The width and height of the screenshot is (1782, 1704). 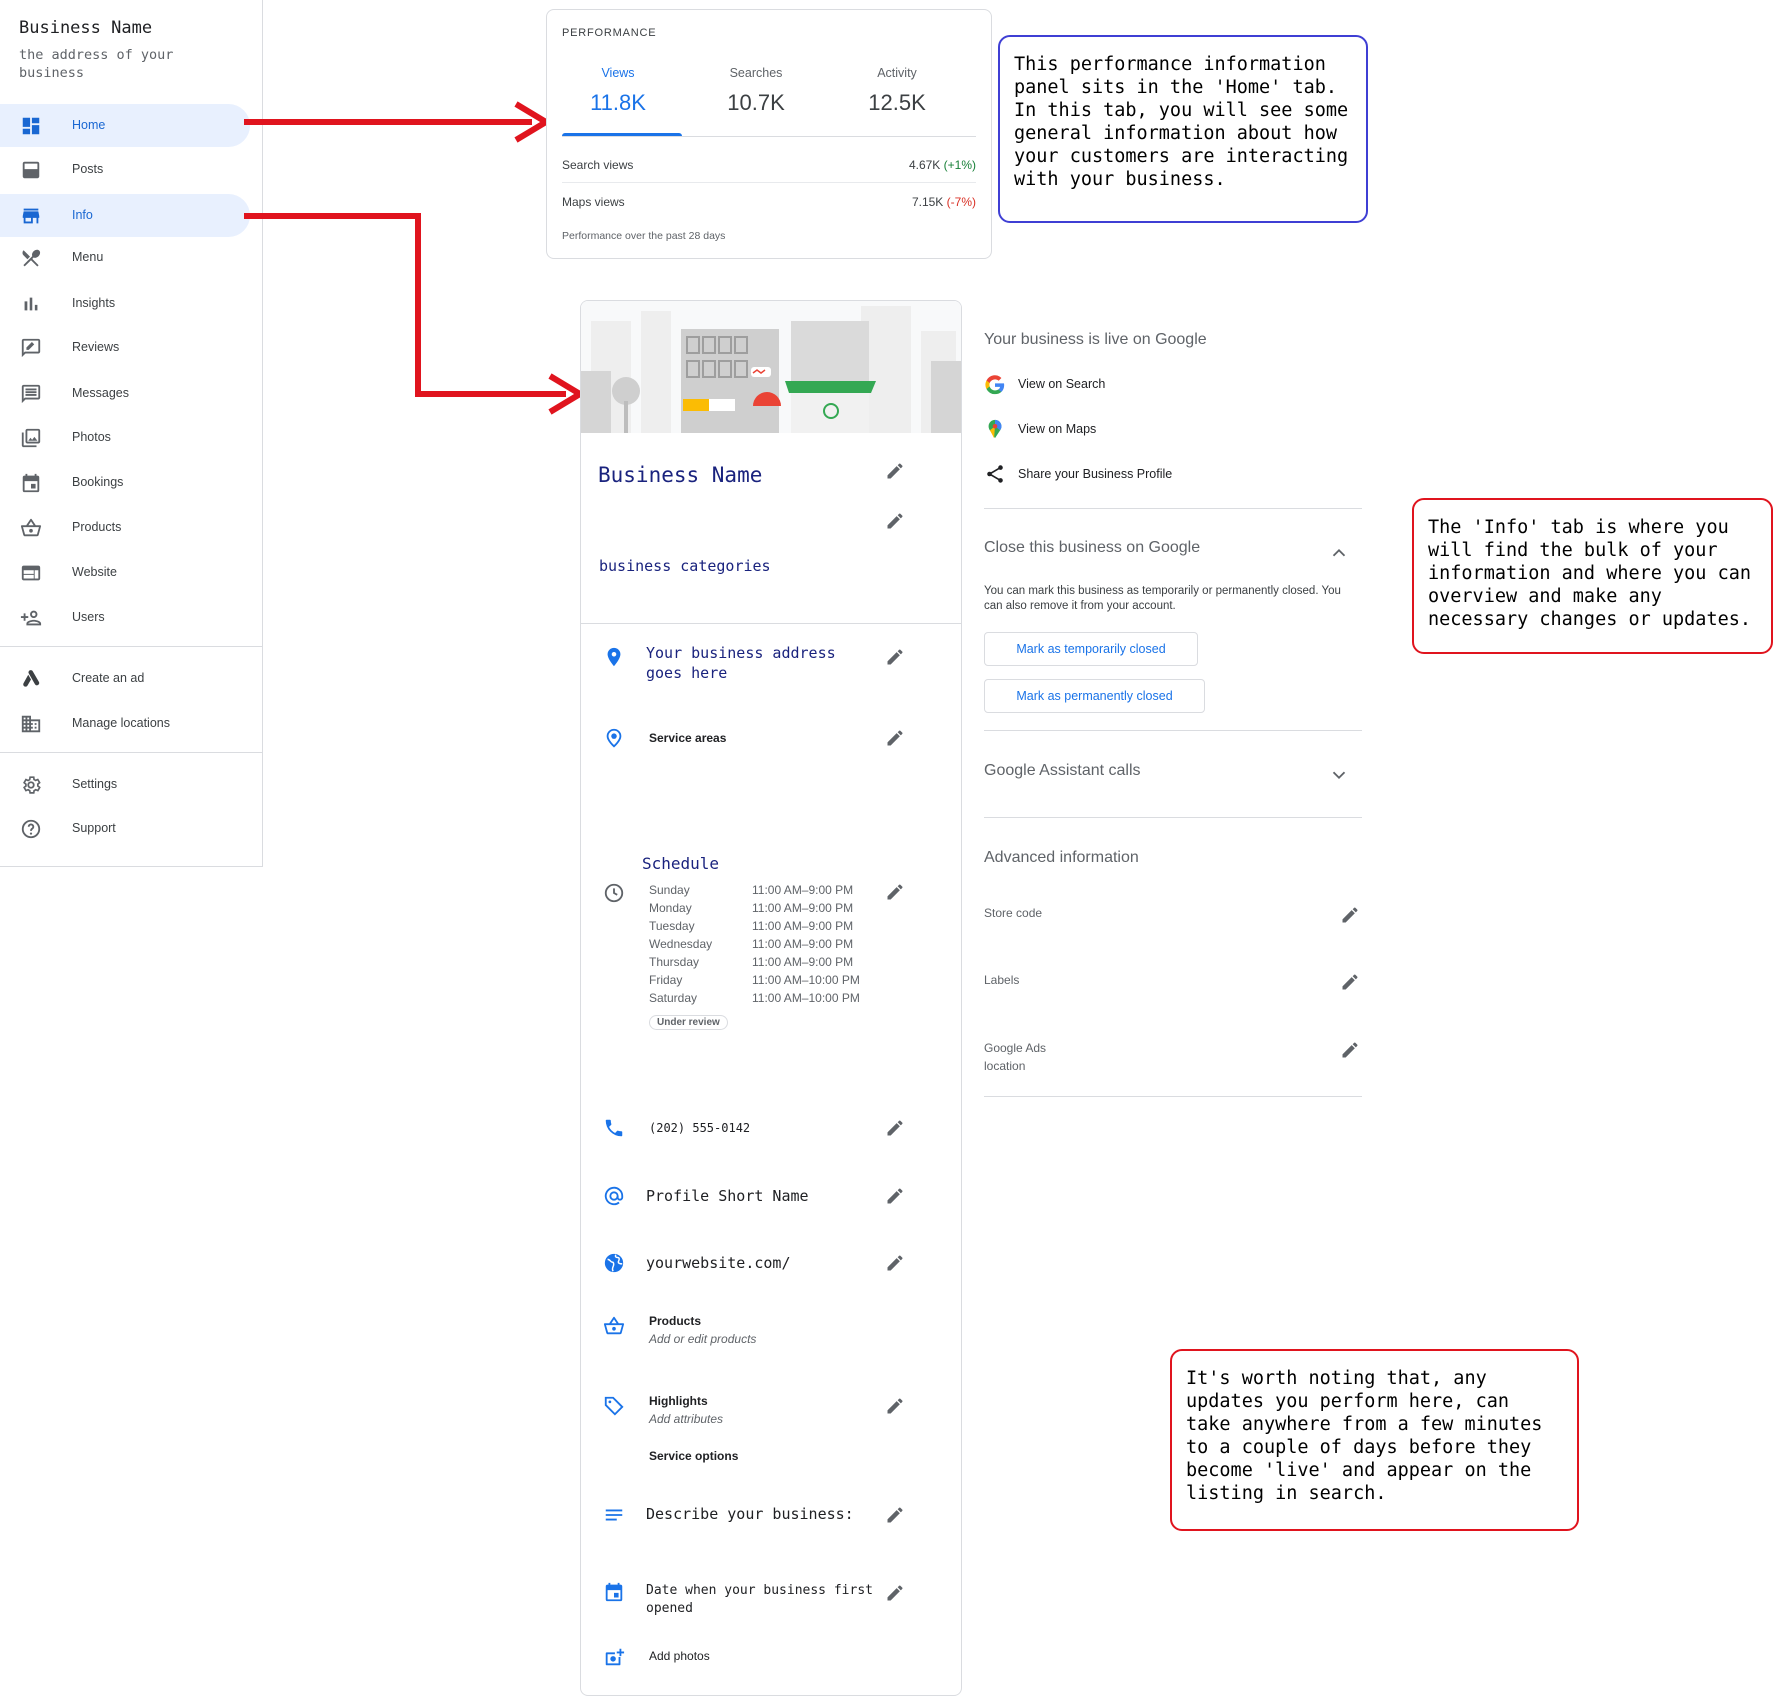 I want to click on description-icon, so click(x=614, y=1515).